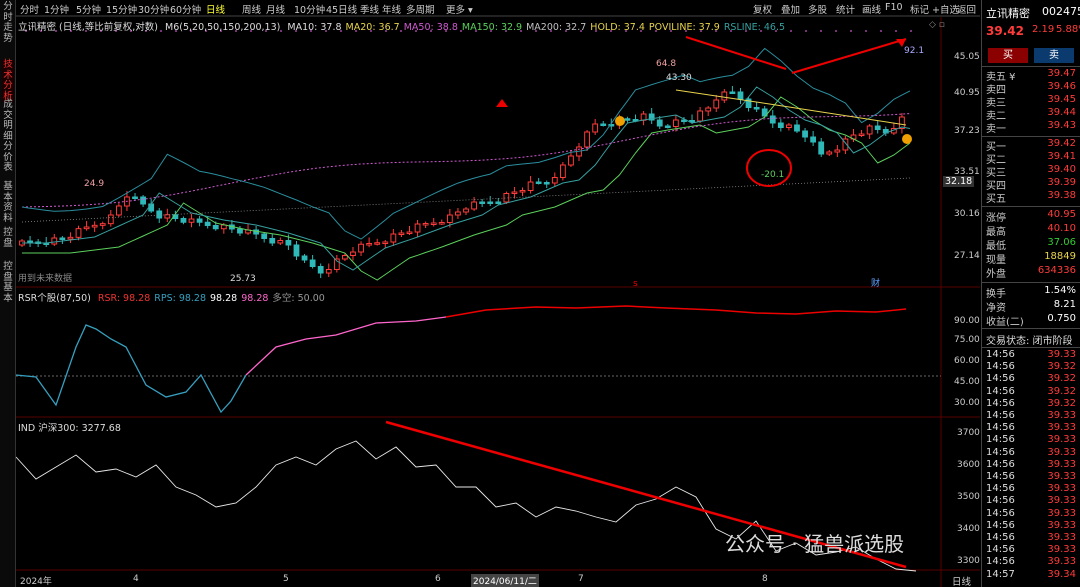 The height and width of the screenshot is (587, 1080). What do you see at coordinates (56, 9) in the screenshot?
I see `period-tab-1: 1分钟` at bounding box center [56, 9].